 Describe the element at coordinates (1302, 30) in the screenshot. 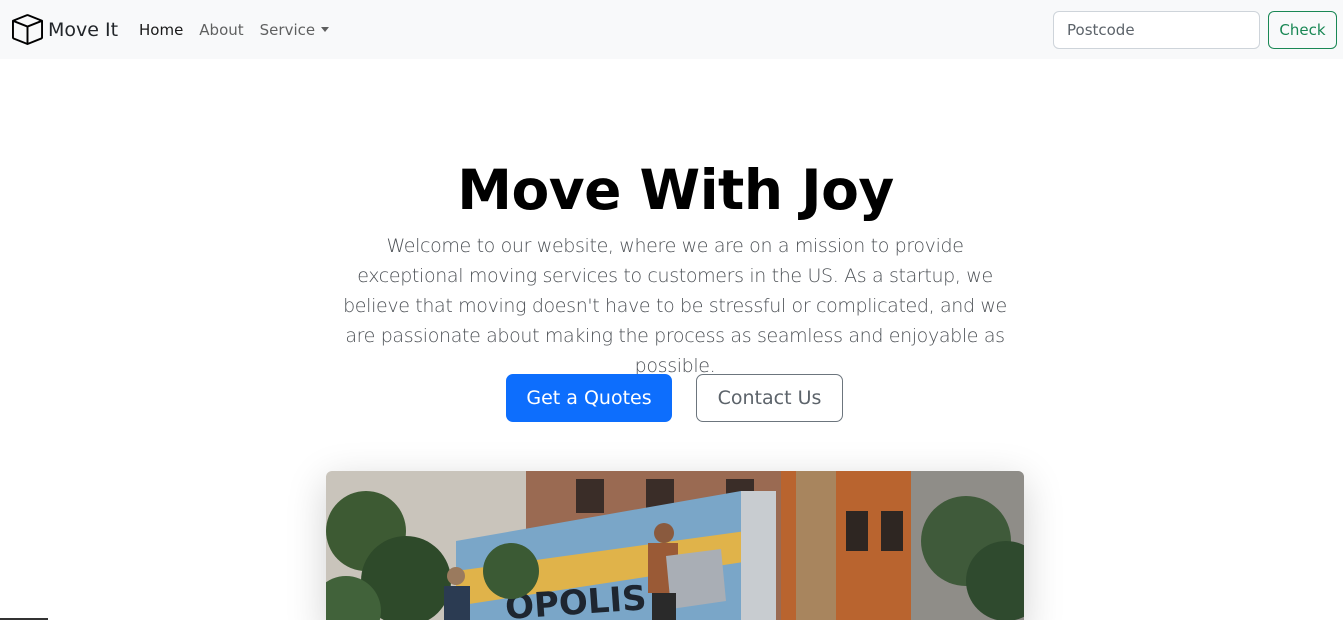

I see `check-button: Check` at that location.